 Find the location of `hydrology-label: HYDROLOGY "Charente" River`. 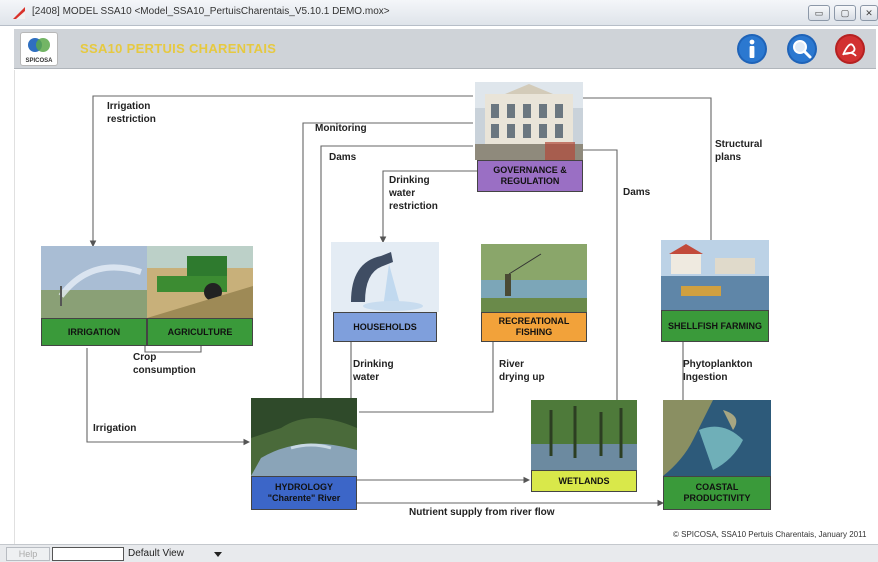

hydrology-label: HYDROLOGY "Charente" River is located at coordinates (304, 493).